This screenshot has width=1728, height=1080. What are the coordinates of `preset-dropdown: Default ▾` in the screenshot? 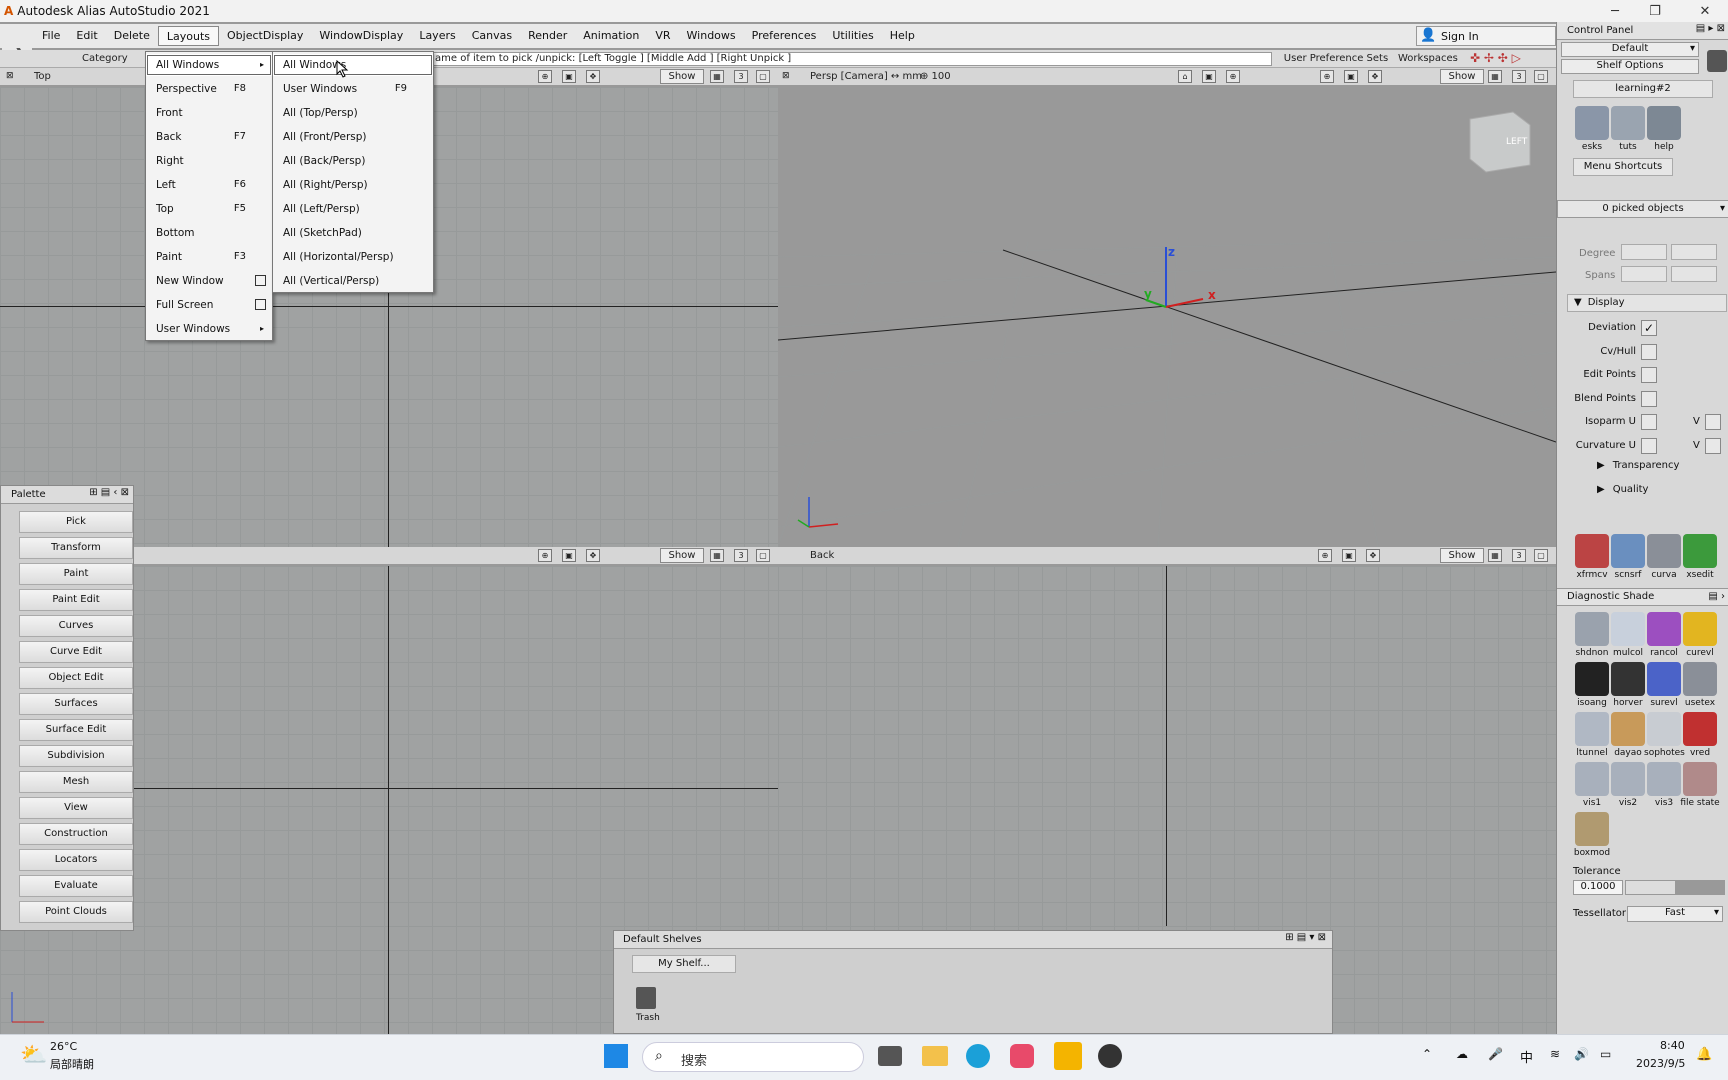 It's located at (1630, 49).